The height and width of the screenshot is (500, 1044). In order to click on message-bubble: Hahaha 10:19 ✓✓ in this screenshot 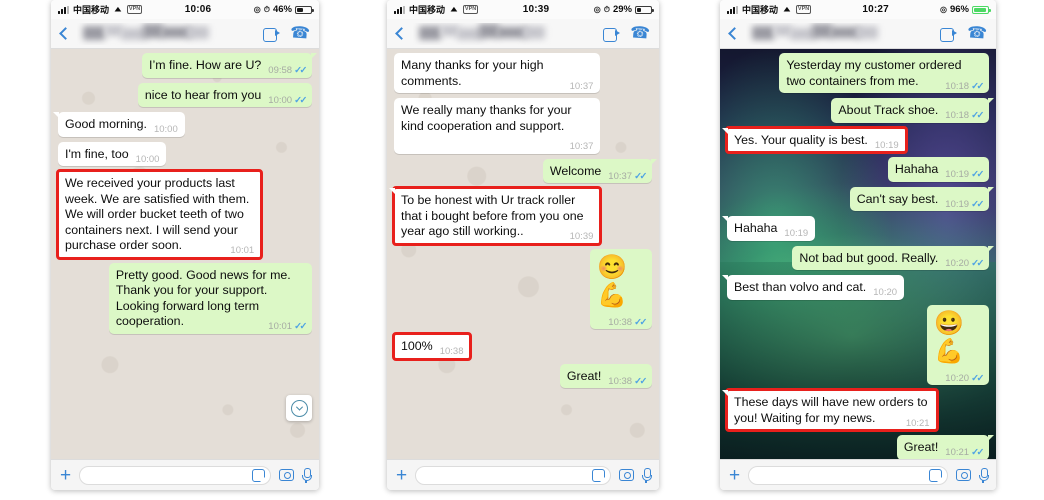, I will do `click(938, 169)`.